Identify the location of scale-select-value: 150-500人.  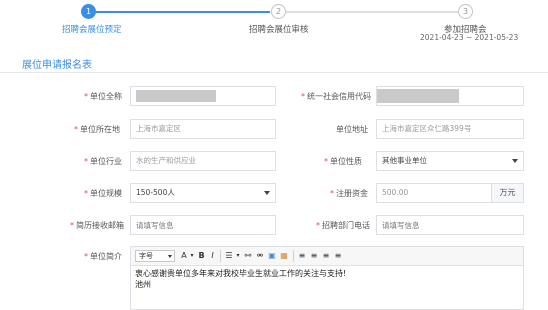
(155, 192).